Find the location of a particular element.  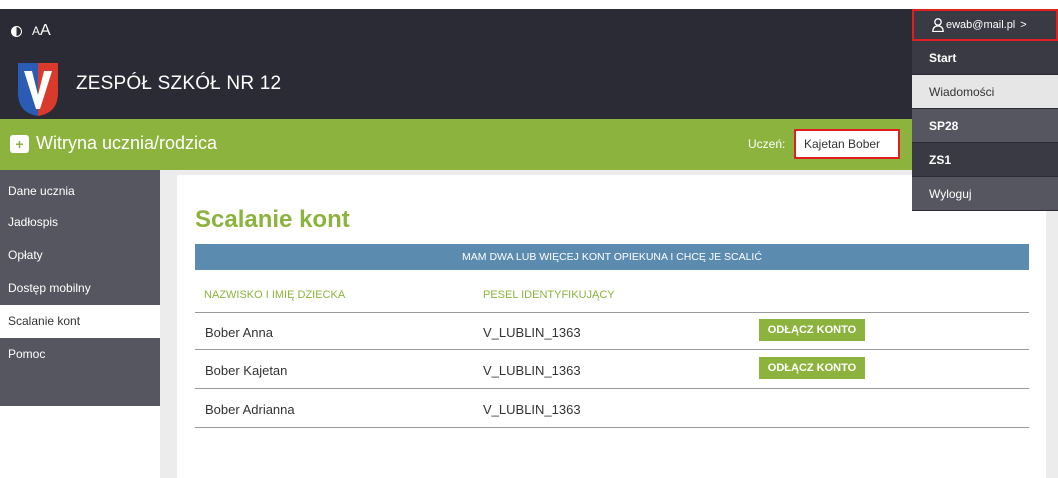

school-name: ZESPÓŁ SZKÓŁ NR 12 is located at coordinates (179, 83).